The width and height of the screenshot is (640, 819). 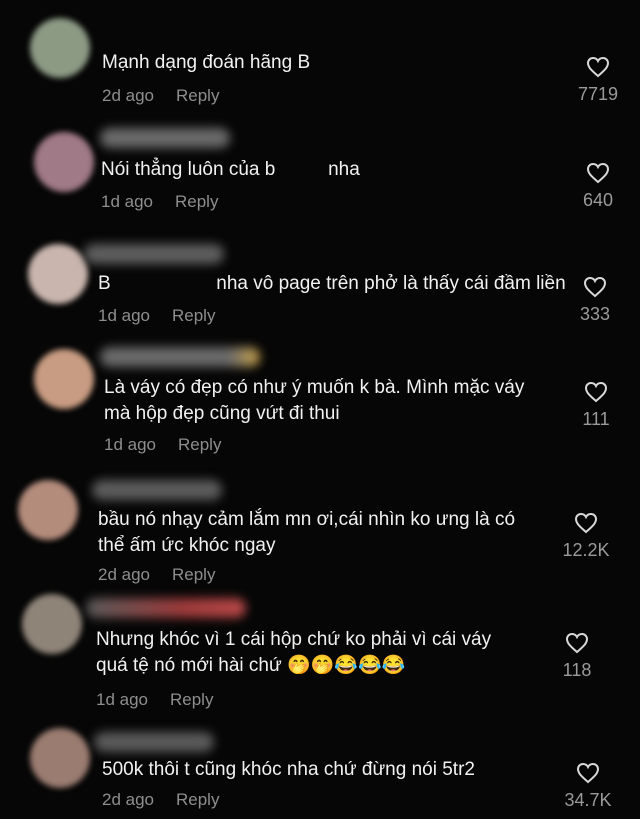 I want to click on like-count: 333, so click(x=595, y=314).